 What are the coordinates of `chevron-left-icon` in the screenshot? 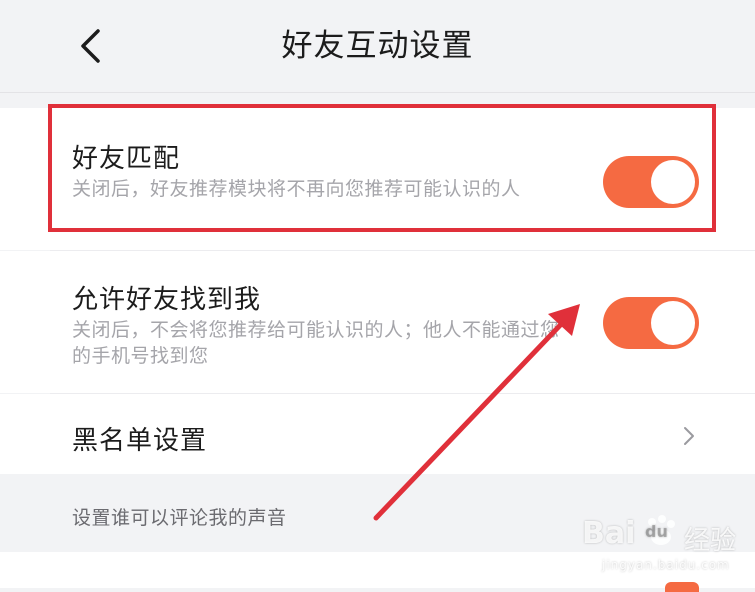 It's located at (90, 46).